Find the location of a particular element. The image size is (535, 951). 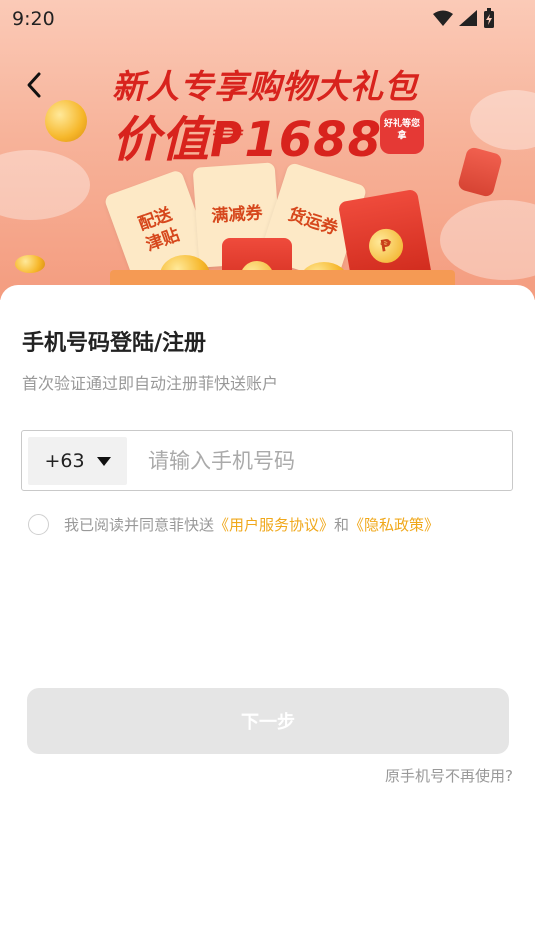

back-arrow-icon is located at coordinates (35, 85).